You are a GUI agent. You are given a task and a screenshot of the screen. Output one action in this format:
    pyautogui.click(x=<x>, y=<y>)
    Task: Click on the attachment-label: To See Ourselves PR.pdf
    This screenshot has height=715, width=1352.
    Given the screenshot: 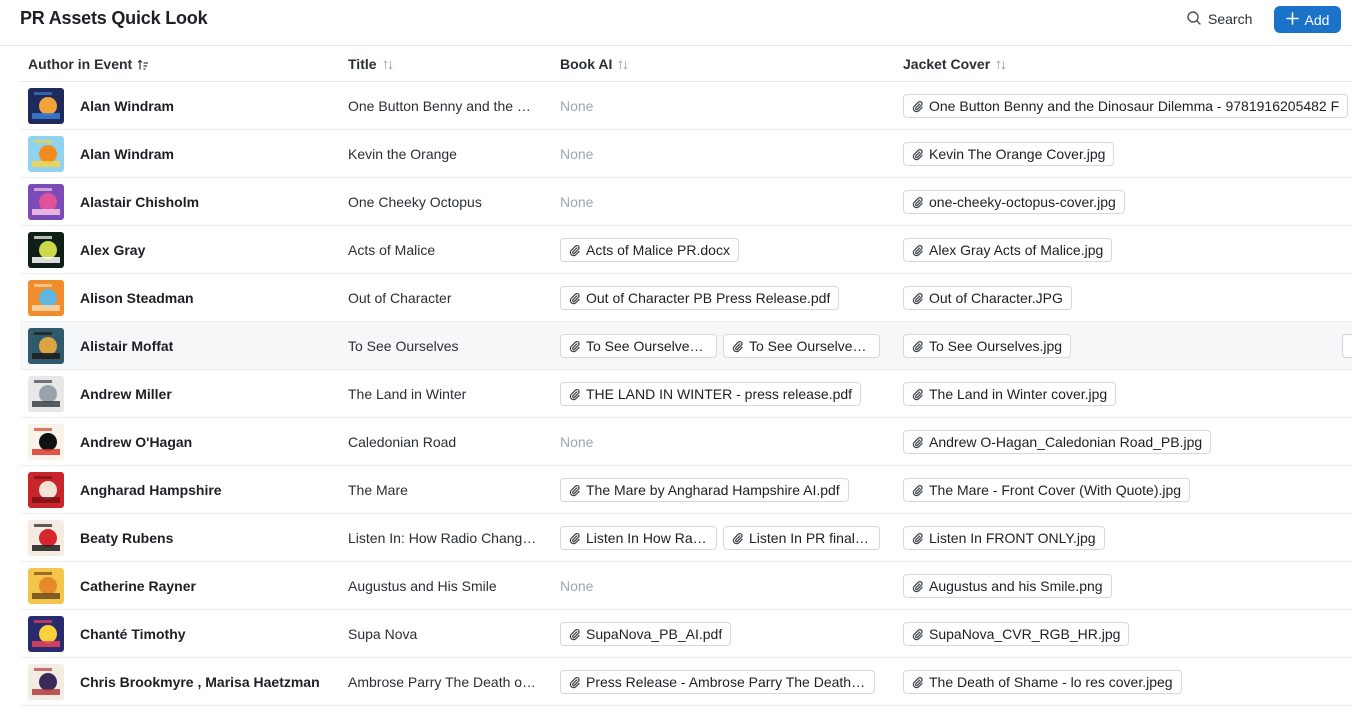 What is the action you would take?
    pyautogui.click(x=647, y=346)
    